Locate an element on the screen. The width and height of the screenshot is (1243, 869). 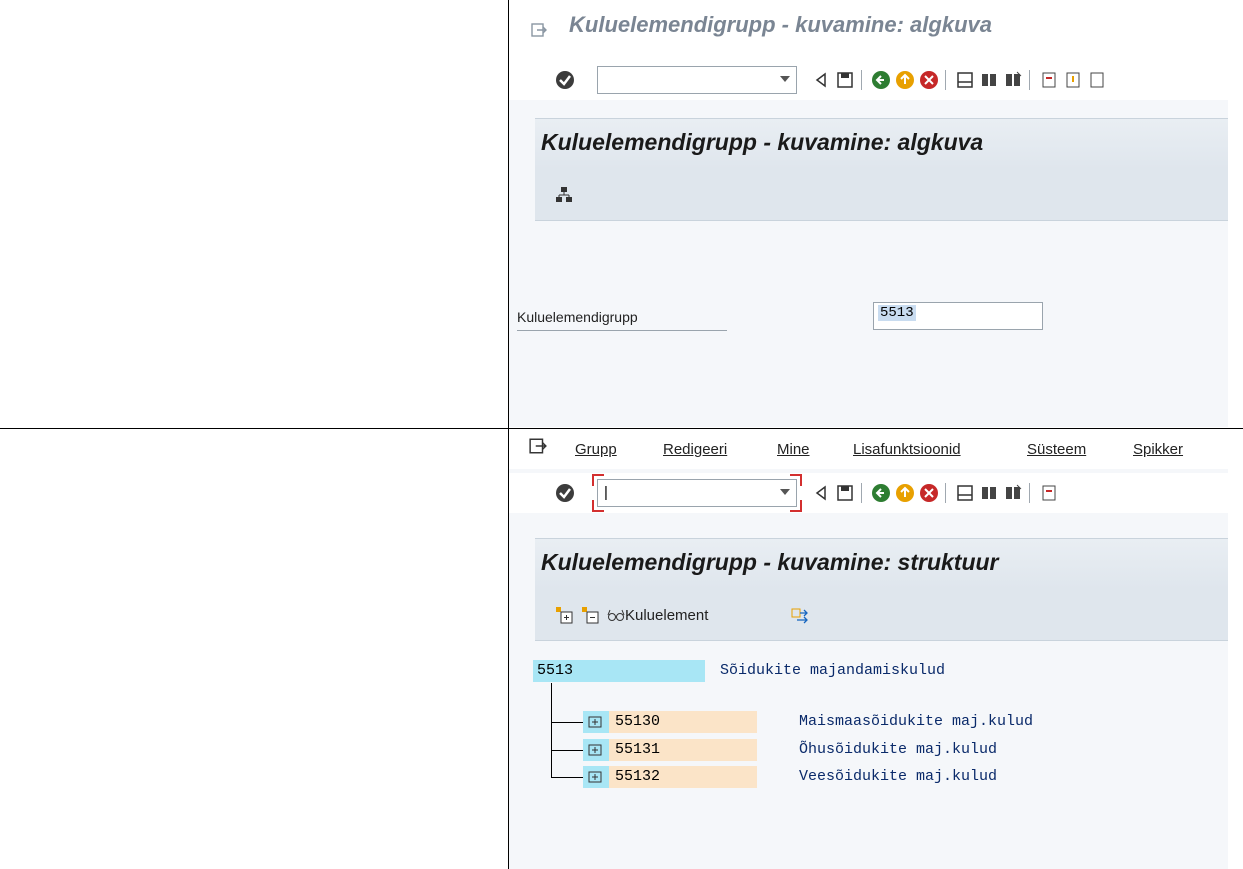
tree-node-key-text: 55132 is located at coordinates (638, 776).